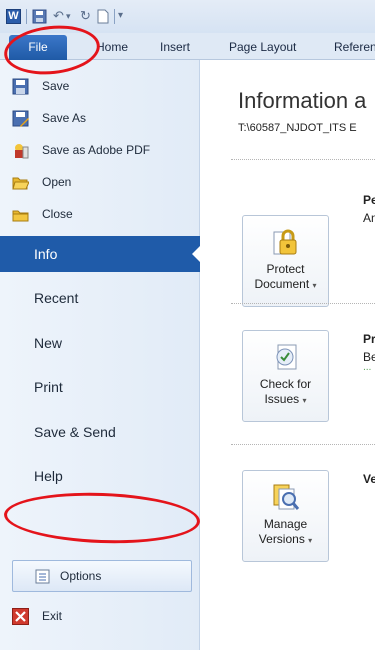  Describe the element at coordinates (285, 524) in the screenshot. I see `manage-versions-line1: Manage` at that location.